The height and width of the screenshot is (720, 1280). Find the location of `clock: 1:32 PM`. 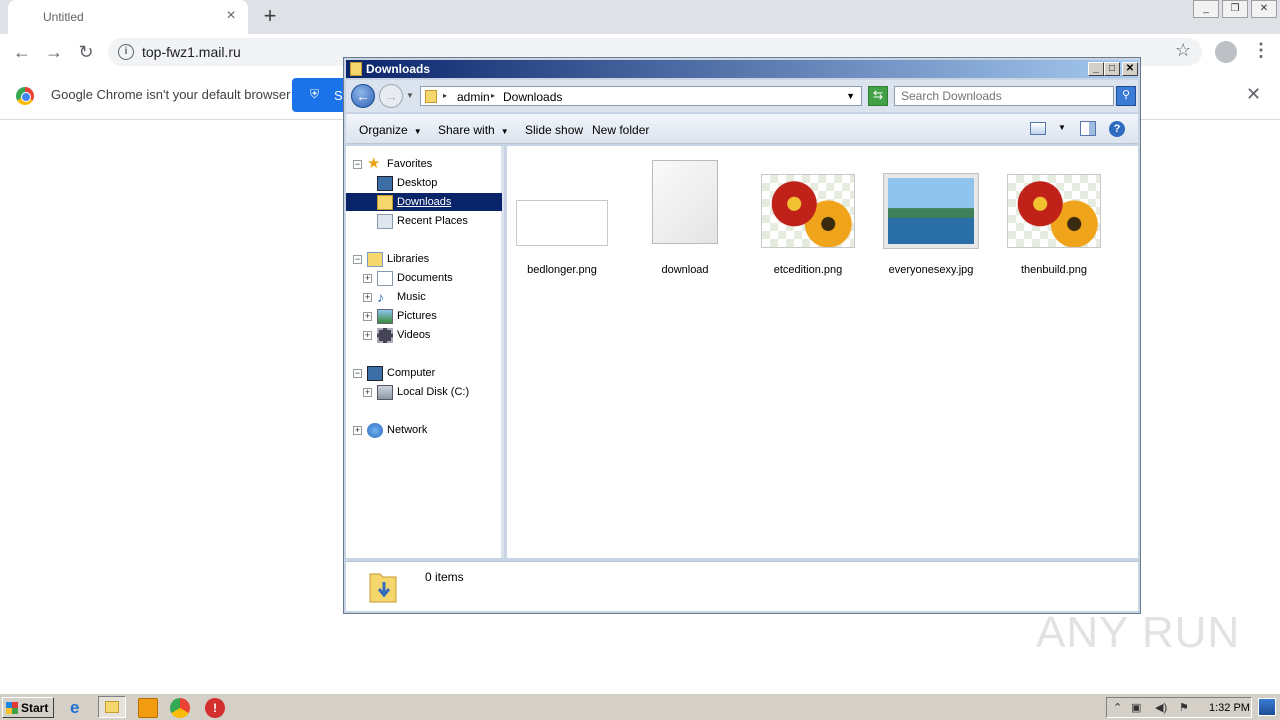

clock: 1:32 PM is located at coordinates (1229, 708).